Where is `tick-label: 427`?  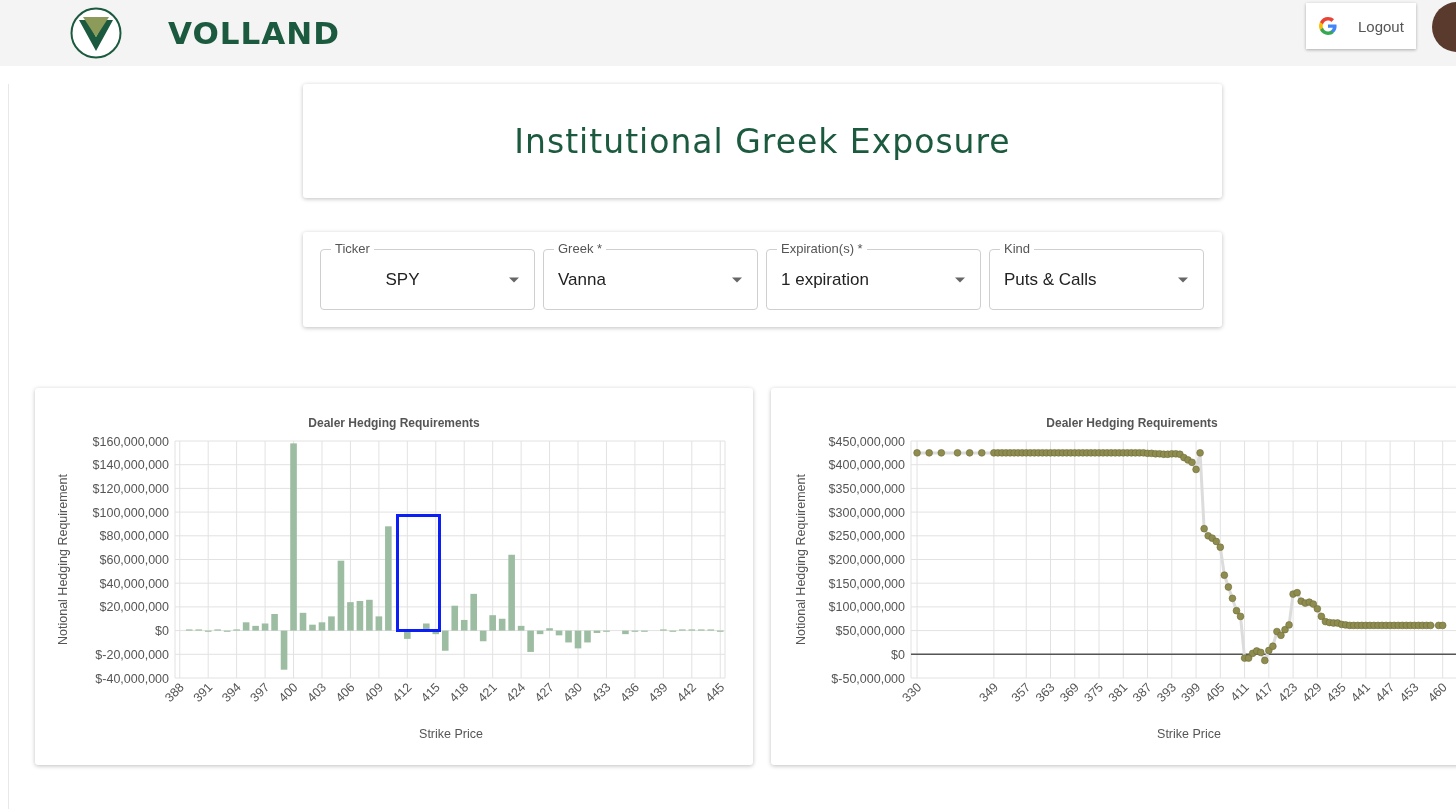
tick-label: 427 is located at coordinates (544, 692).